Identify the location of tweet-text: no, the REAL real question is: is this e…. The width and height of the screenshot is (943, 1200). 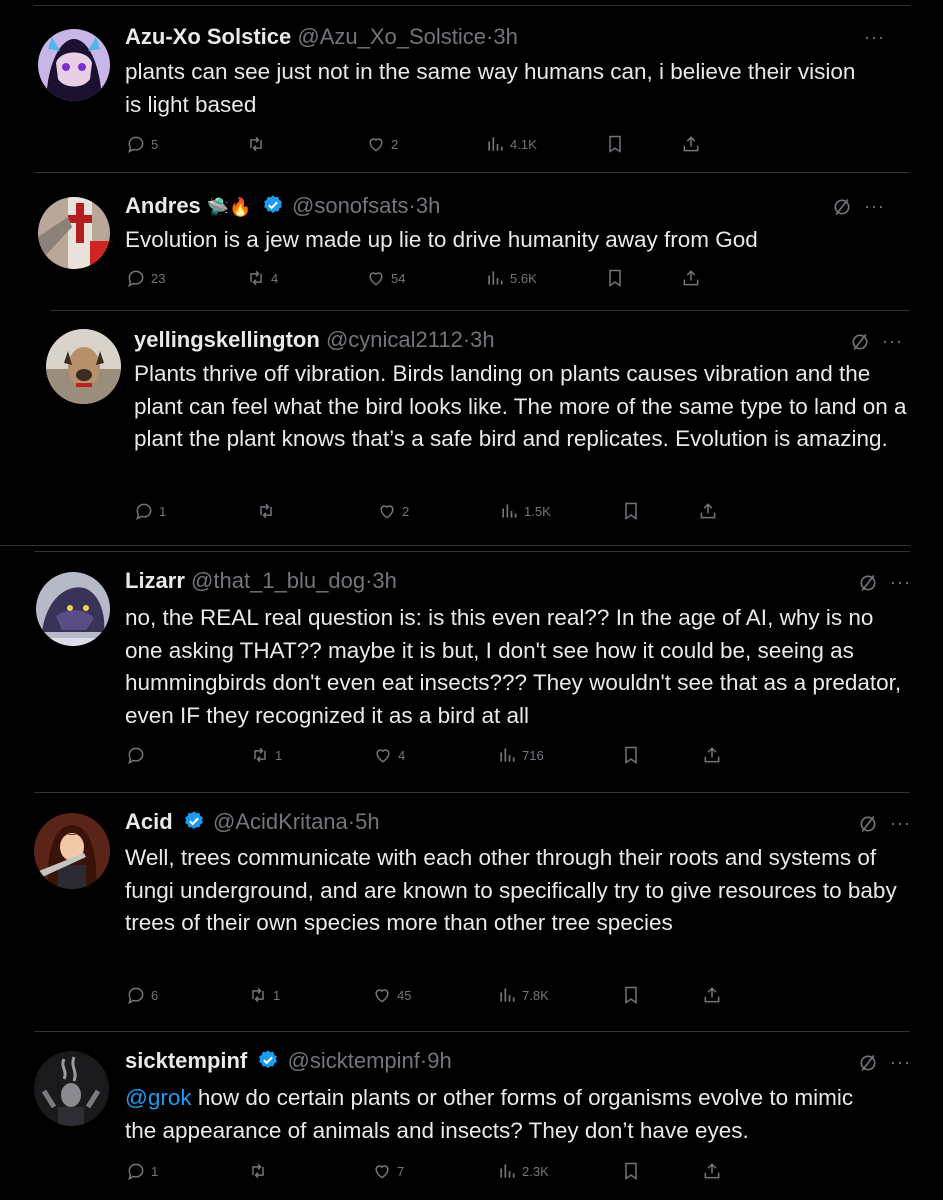
(513, 666).